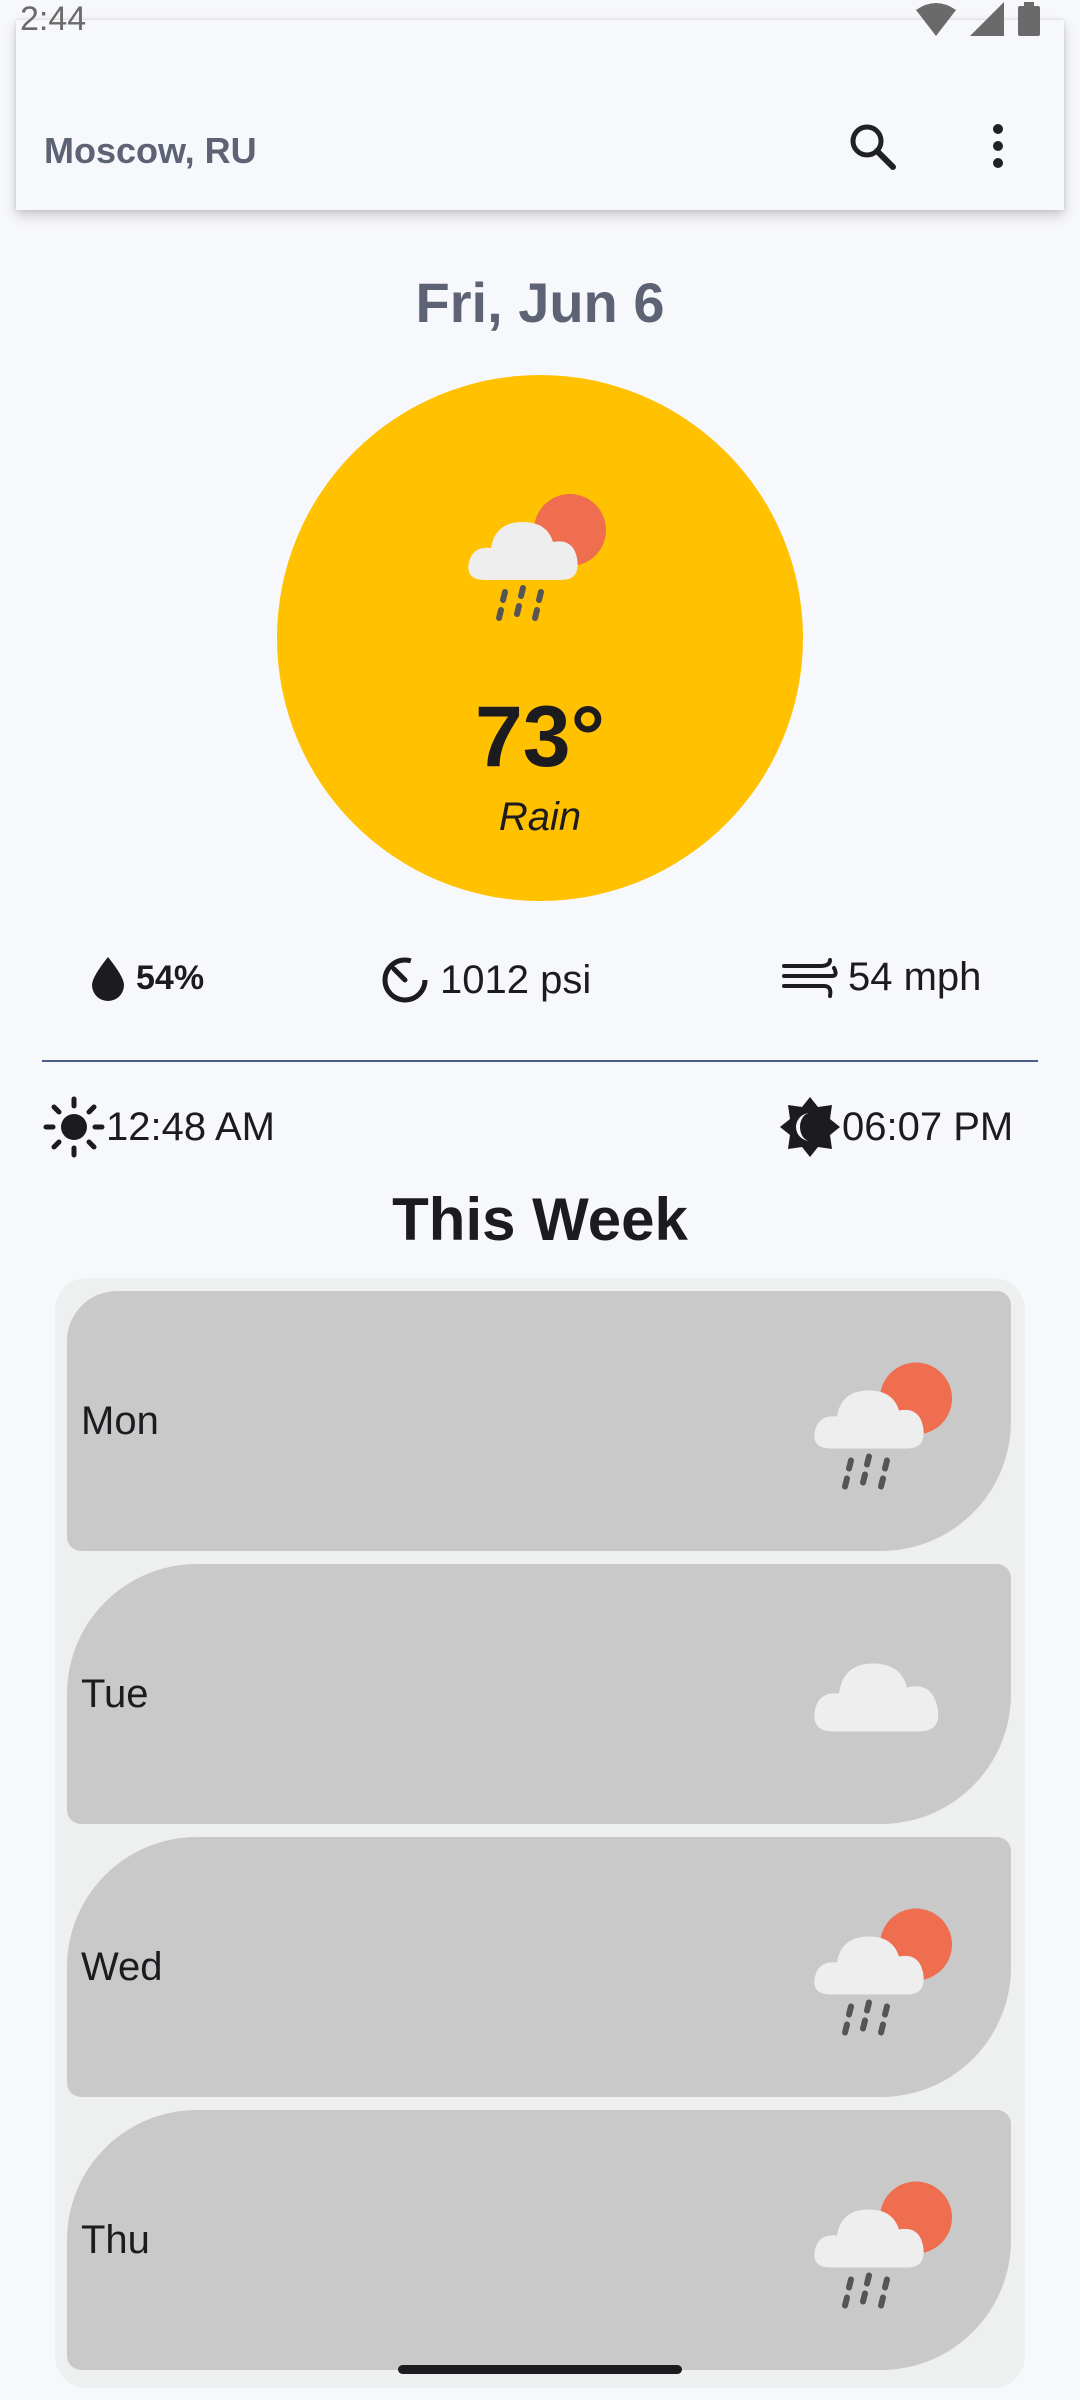 The width and height of the screenshot is (1080, 2400). Describe the element at coordinates (74, 1127) in the screenshot. I see `sunrise-icon` at that location.